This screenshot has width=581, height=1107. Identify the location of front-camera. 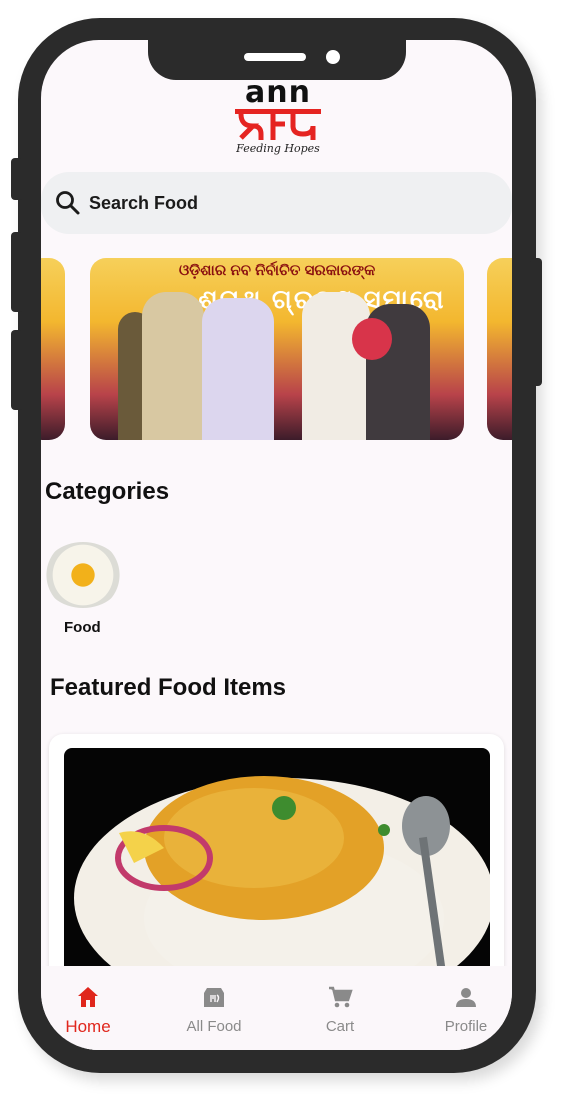
(333, 57).